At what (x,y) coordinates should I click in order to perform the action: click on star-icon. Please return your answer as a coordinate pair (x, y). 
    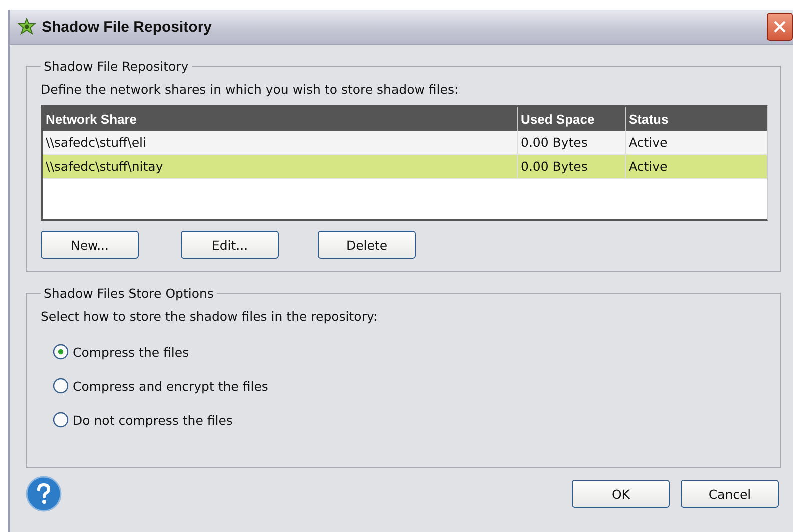
    Looking at the image, I should click on (27, 27).